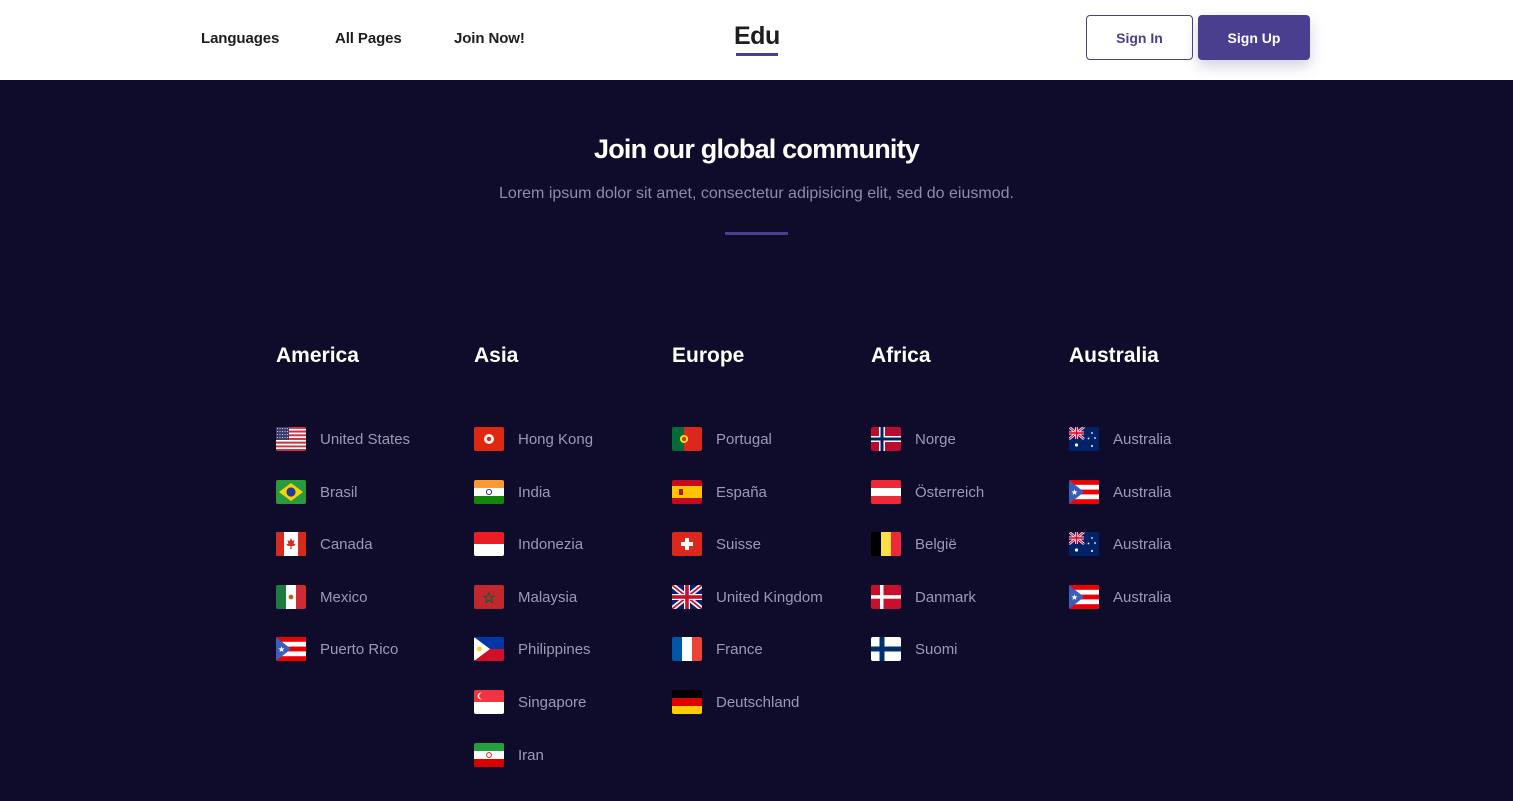 The width and height of the screenshot is (1513, 801). Describe the element at coordinates (936, 544) in the screenshot. I see `country-label: België` at that location.